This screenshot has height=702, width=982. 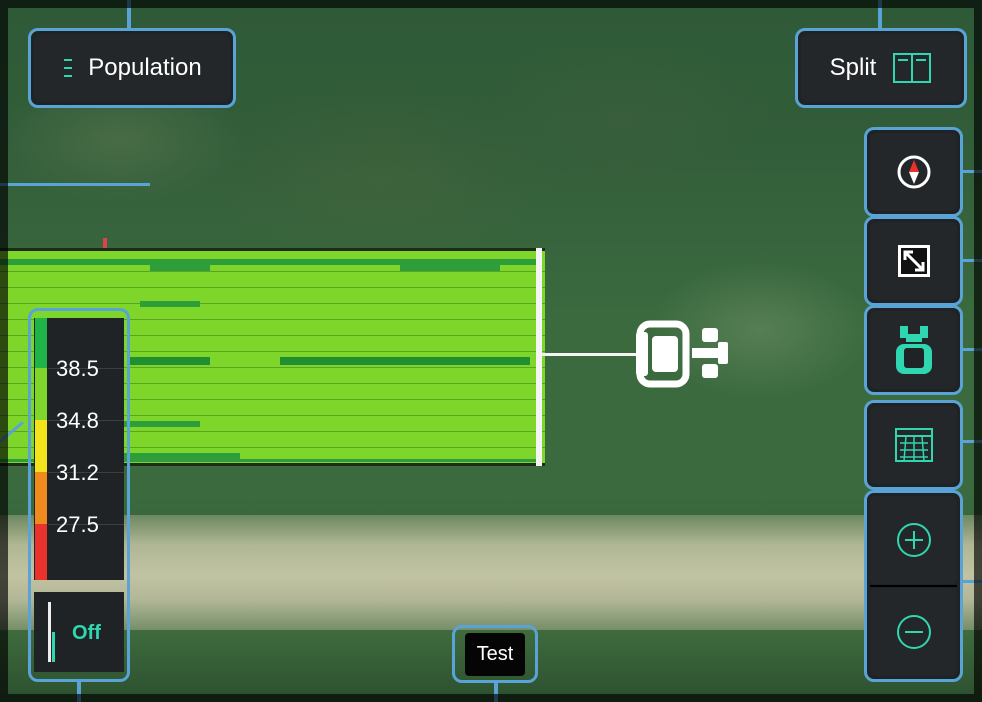 I want to click on fit-extents-button, so click(x=913, y=261).